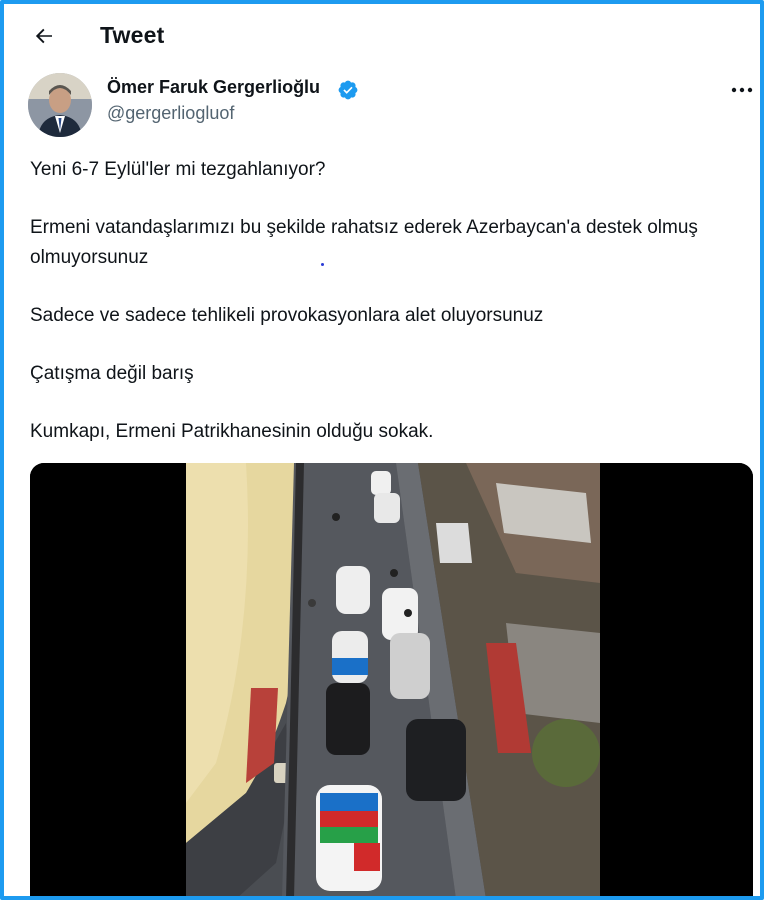 This screenshot has height=900, width=764. I want to click on arrow-left-icon, so click(43, 36).